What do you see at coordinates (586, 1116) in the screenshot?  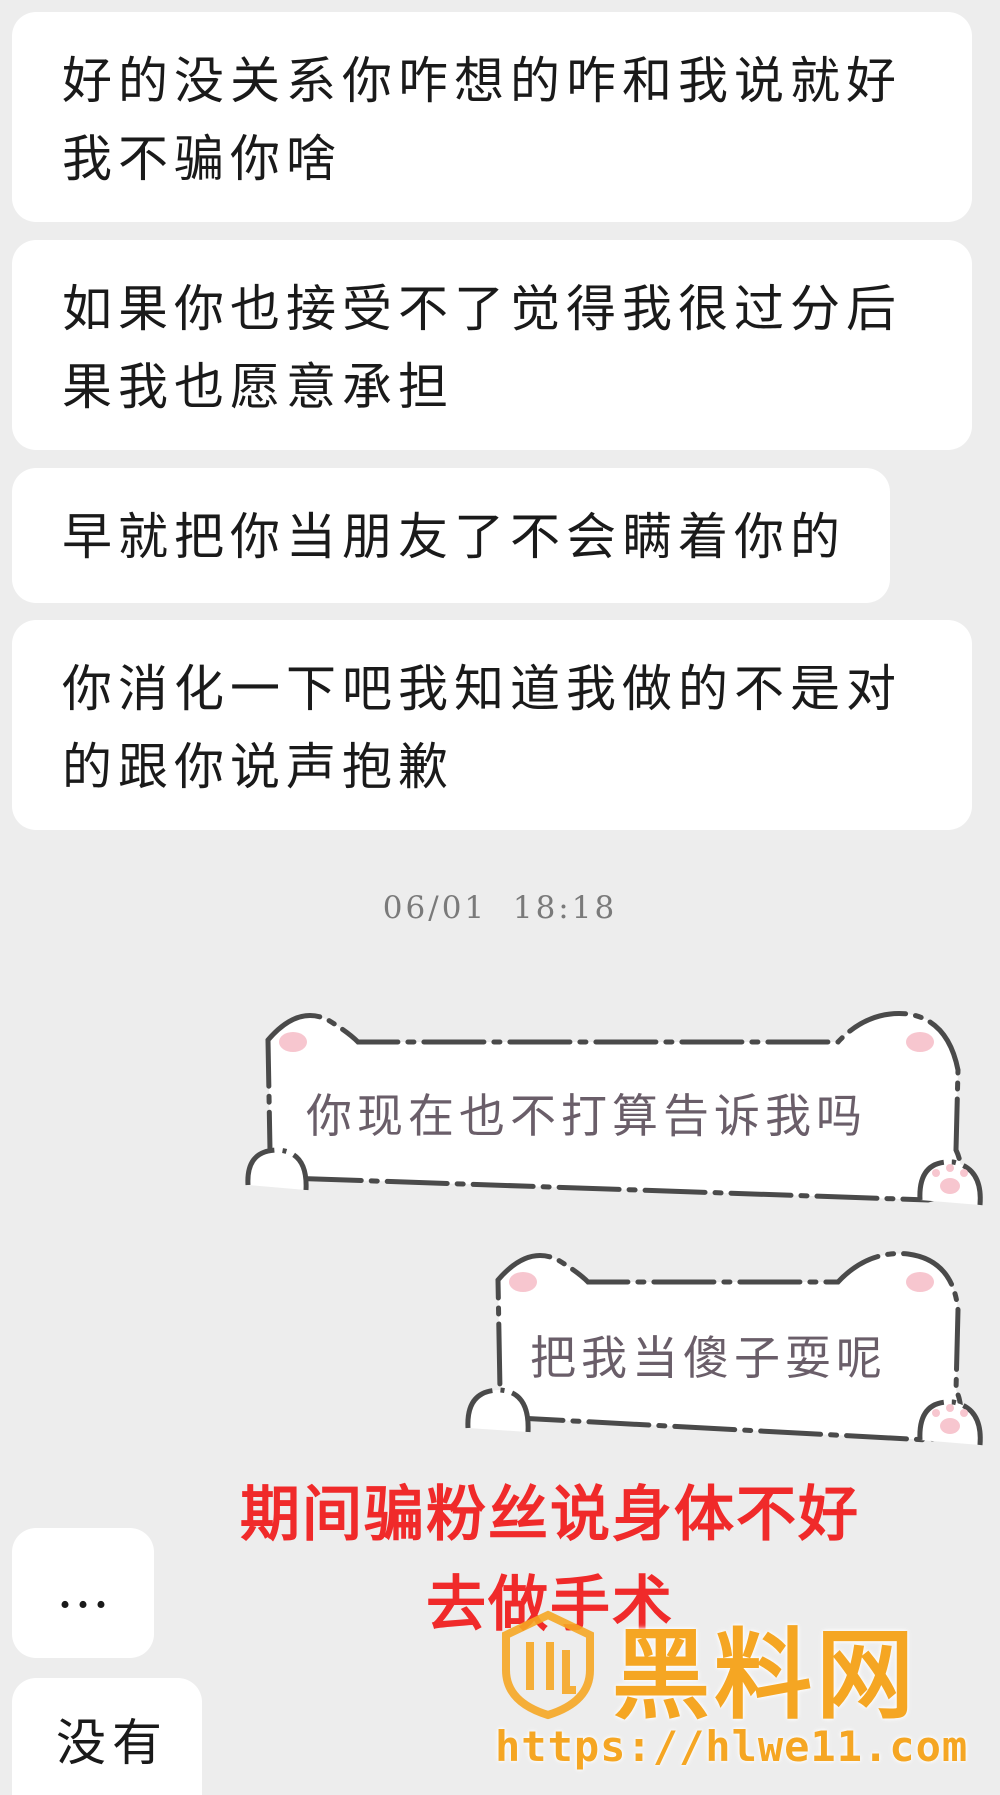 I see `message-text: 你现在也不打算告诉我吗` at bounding box center [586, 1116].